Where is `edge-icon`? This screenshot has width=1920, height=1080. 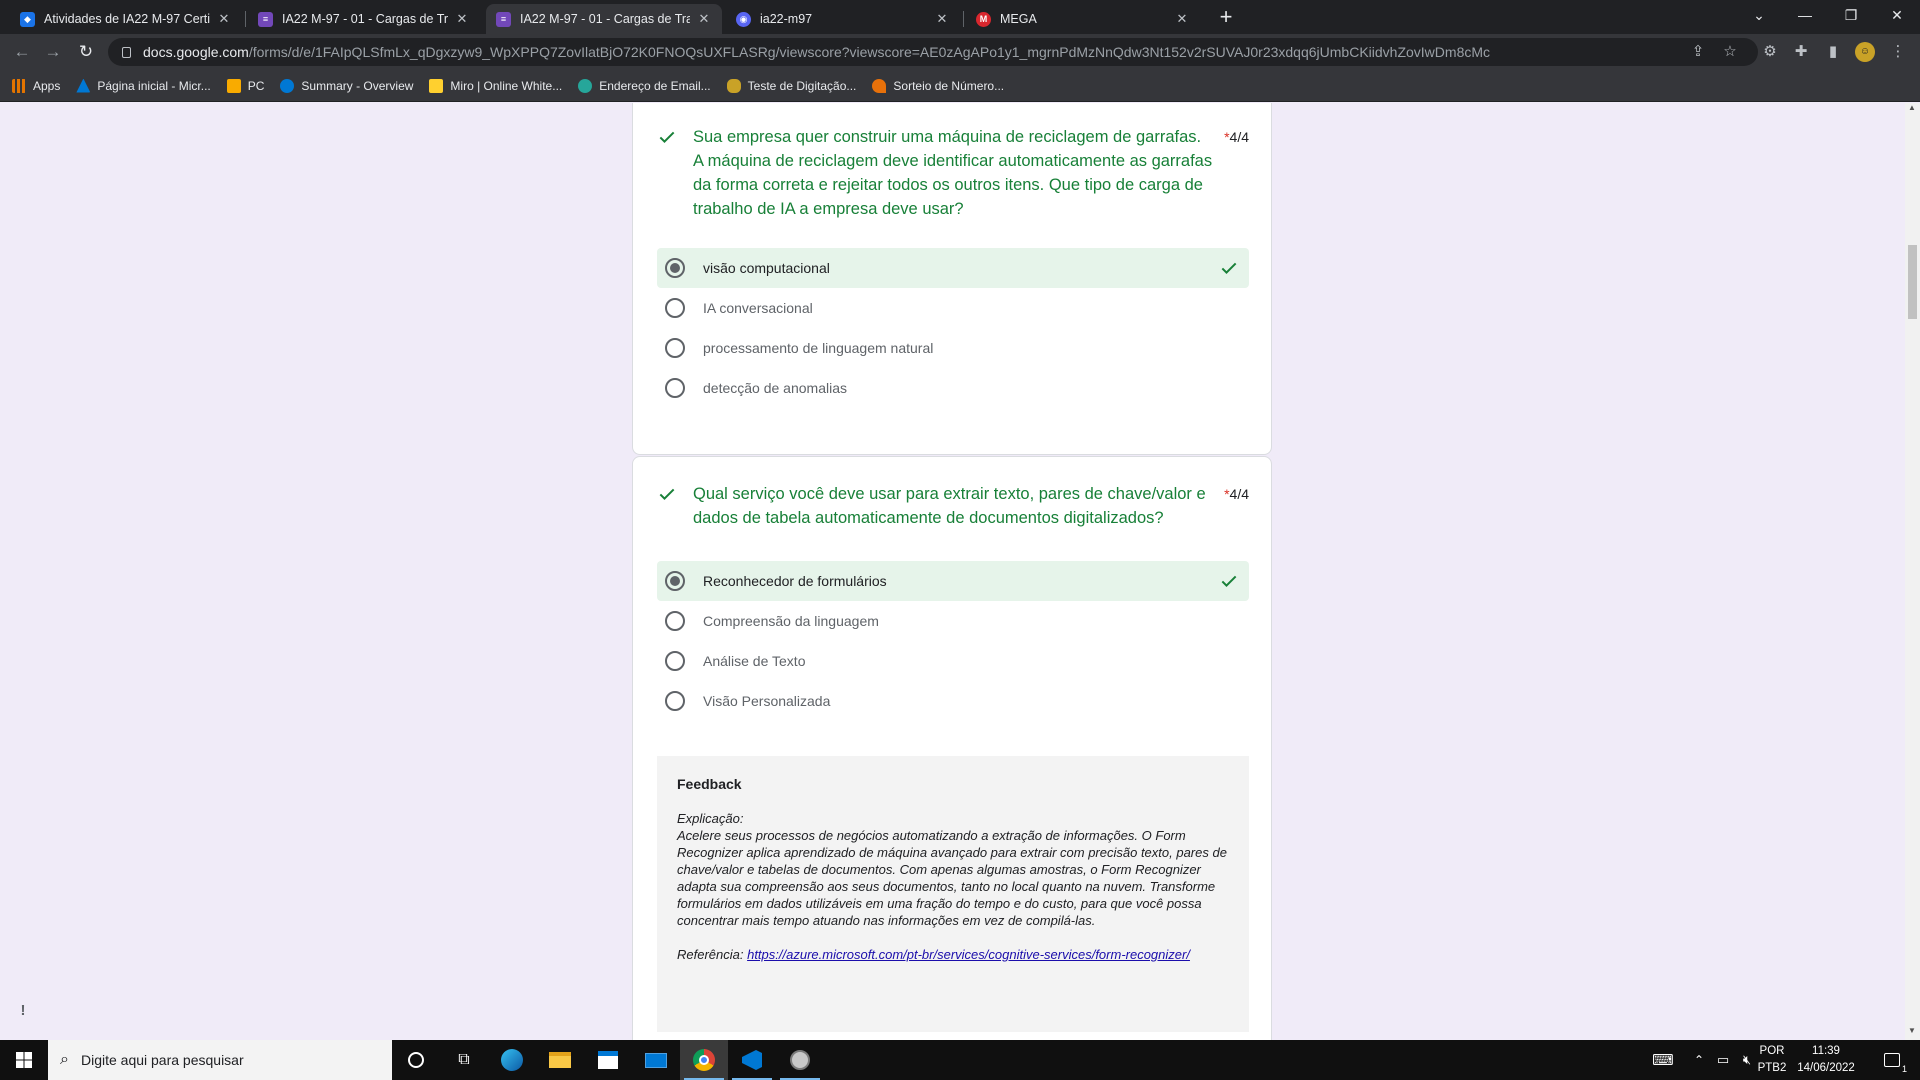
edge-icon is located at coordinates (512, 1060).